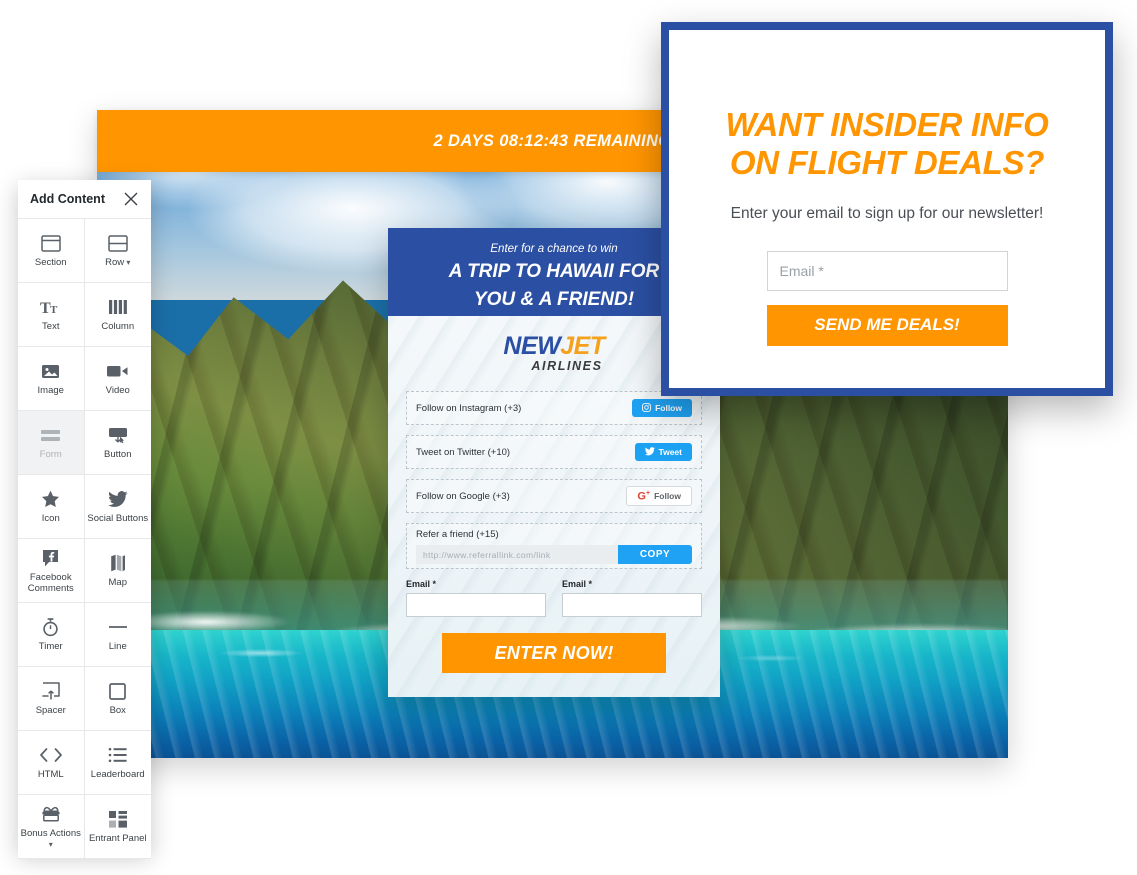 Image resolution: width=1137 pixels, height=875 pixels. What do you see at coordinates (667, 496) in the screenshot?
I see `google-follow-label: Follow` at bounding box center [667, 496].